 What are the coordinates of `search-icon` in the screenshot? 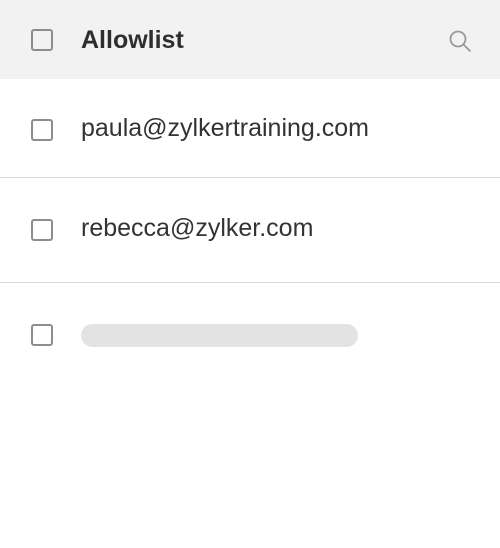 It's located at (460, 41).